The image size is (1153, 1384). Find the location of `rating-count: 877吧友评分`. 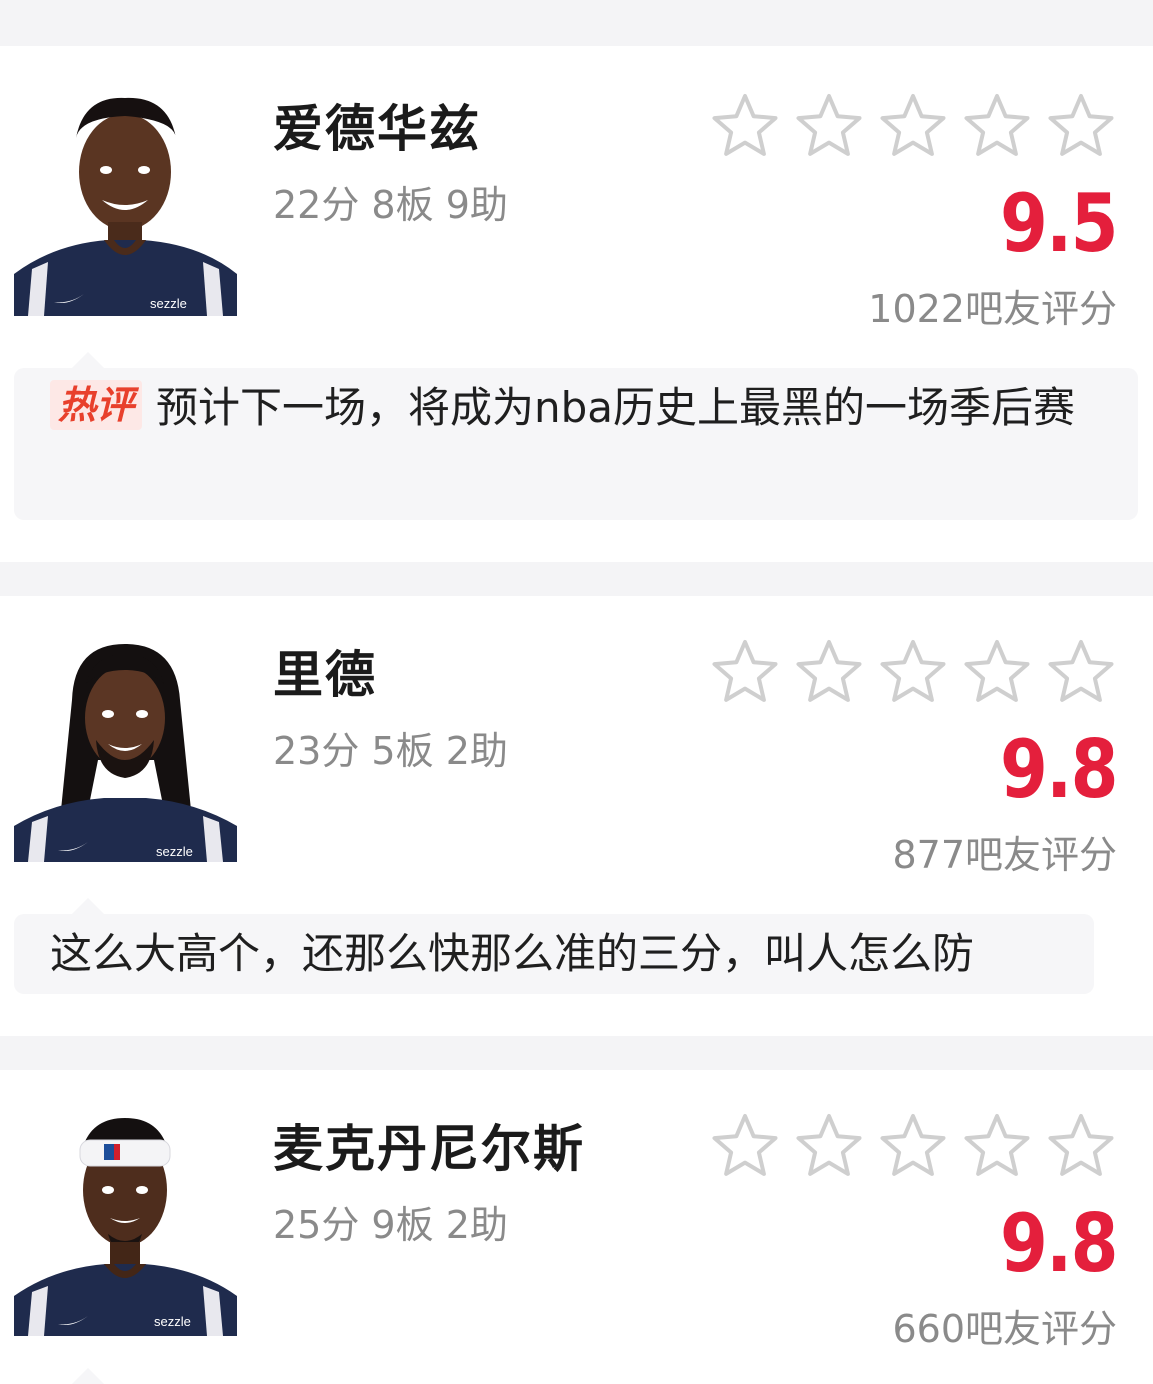

rating-count: 877吧友评分 is located at coordinates (1004, 855).